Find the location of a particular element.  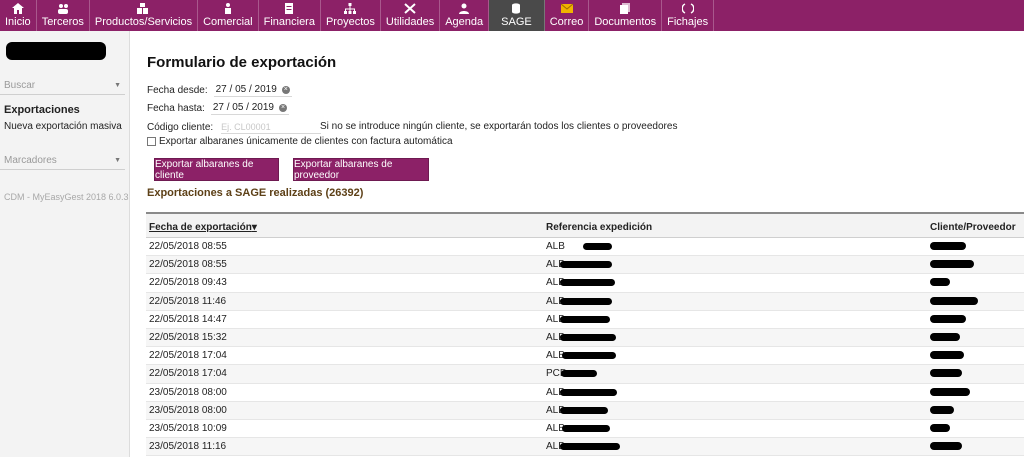

nav-item-label: Financiera is located at coordinates (289, 22).